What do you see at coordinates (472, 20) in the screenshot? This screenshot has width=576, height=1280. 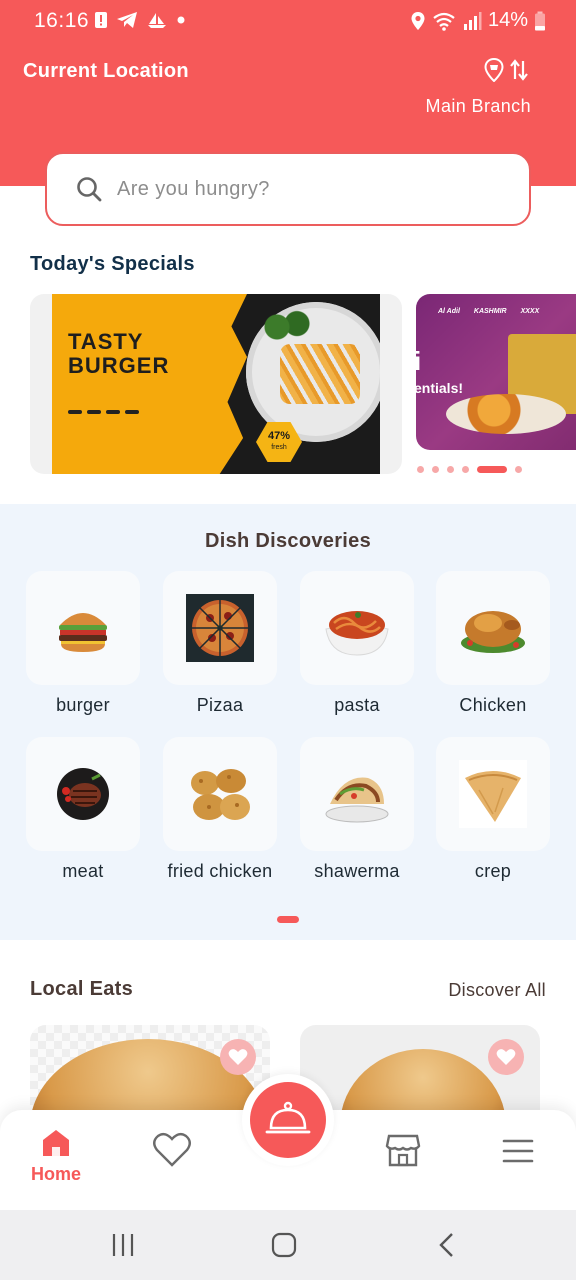 I see `signal-icon` at bounding box center [472, 20].